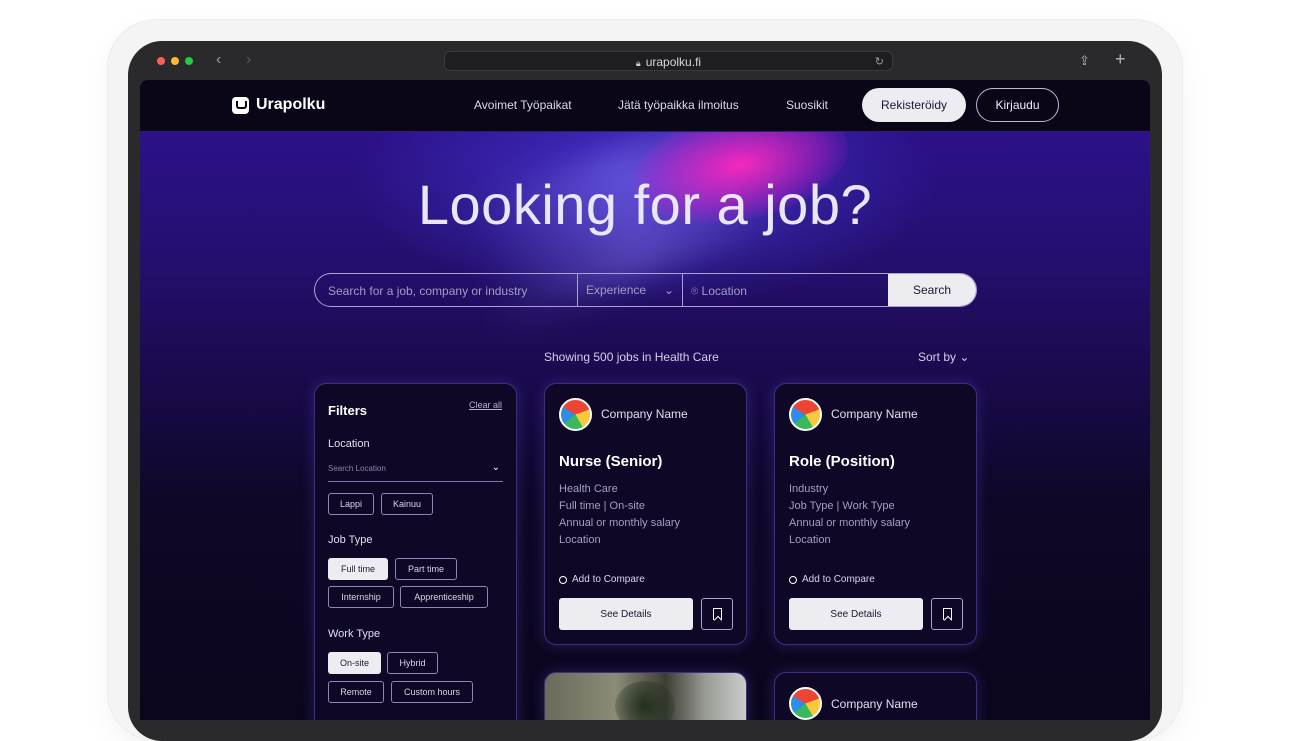 Image resolution: width=1290 pixels, height=741 pixels. What do you see at coordinates (356, 692) in the screenshot?
I see `chip-work-type-remote: Remote` at bounding box center [356, 692].